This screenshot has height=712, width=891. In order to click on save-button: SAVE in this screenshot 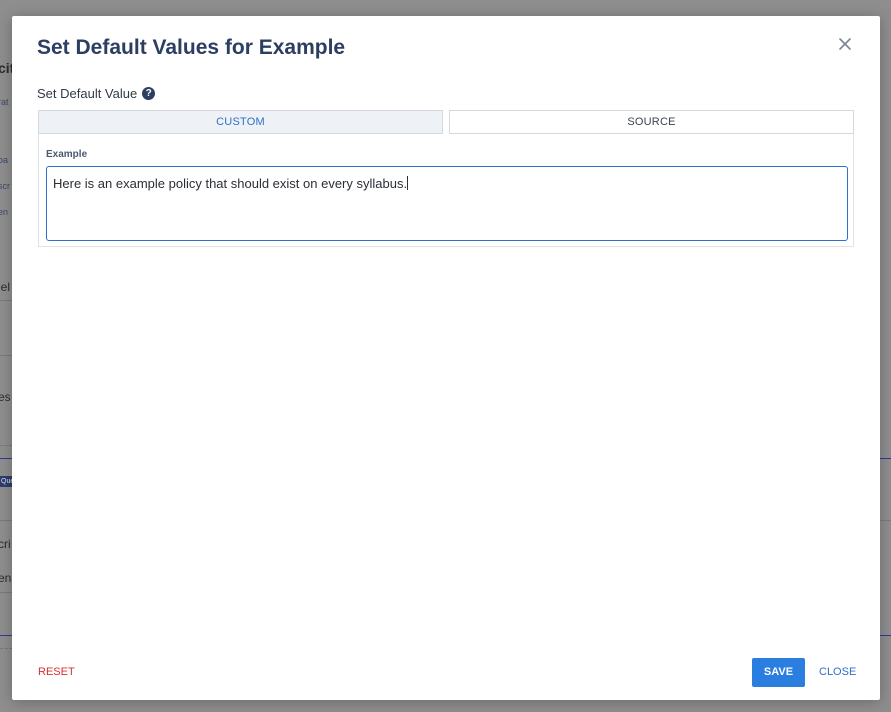, I will do `click(778, 672)`.